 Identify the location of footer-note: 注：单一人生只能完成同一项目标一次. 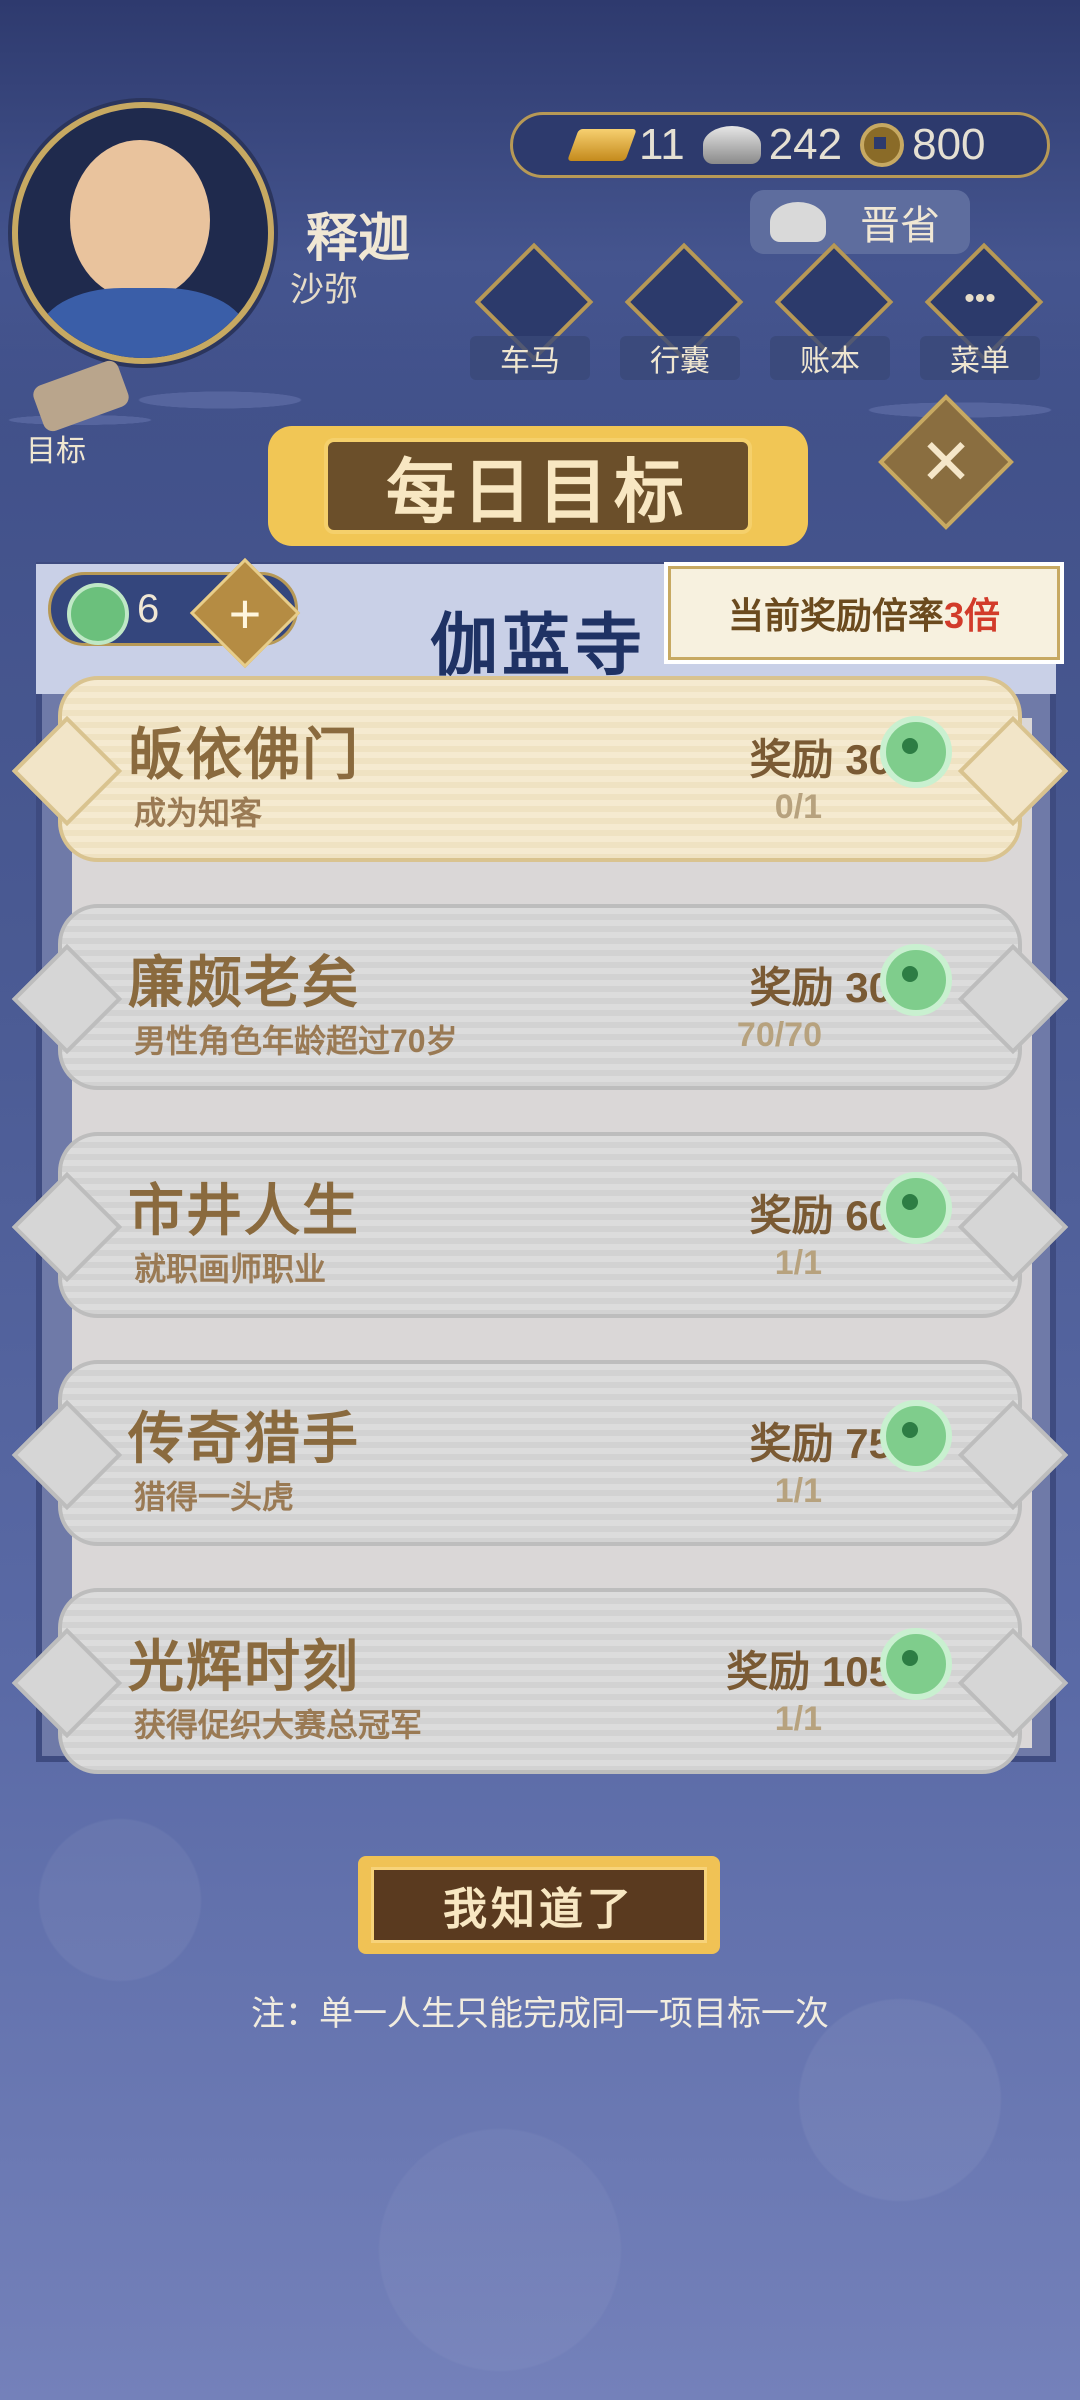
(540, 2014).